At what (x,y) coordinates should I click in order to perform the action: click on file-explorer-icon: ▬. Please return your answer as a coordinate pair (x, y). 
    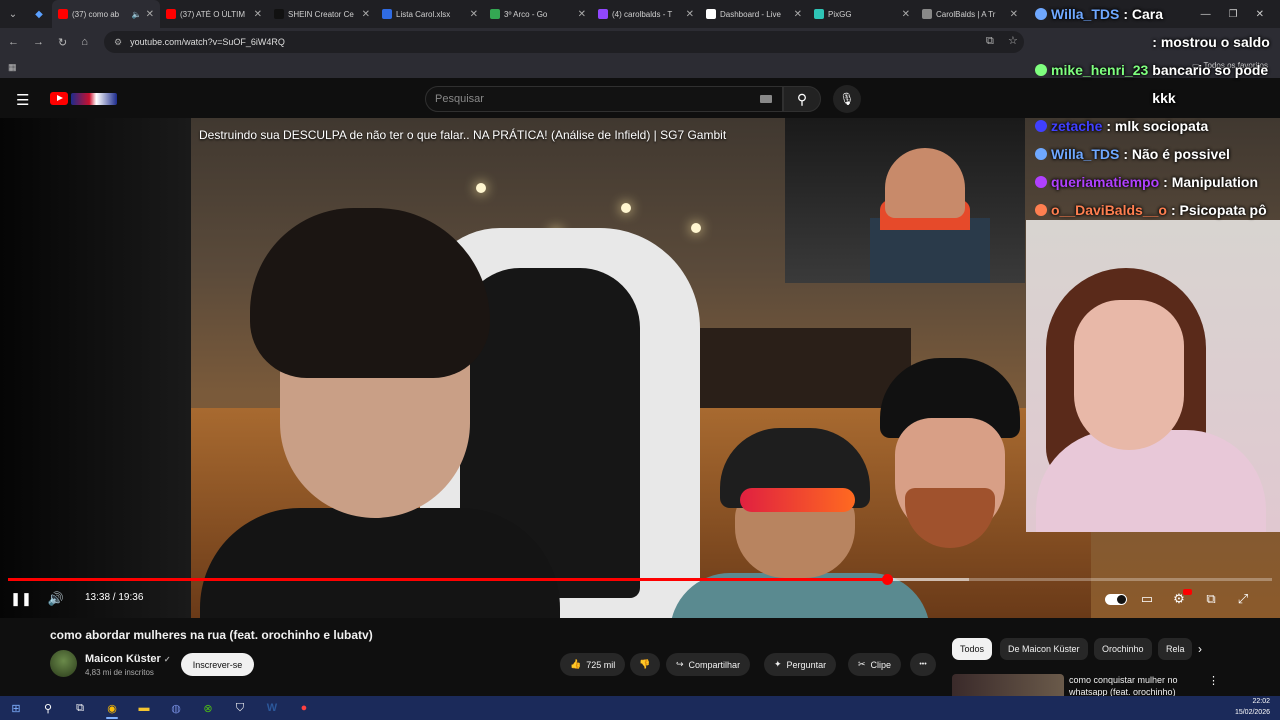
    Looking at the image, I should click on (144, 708).